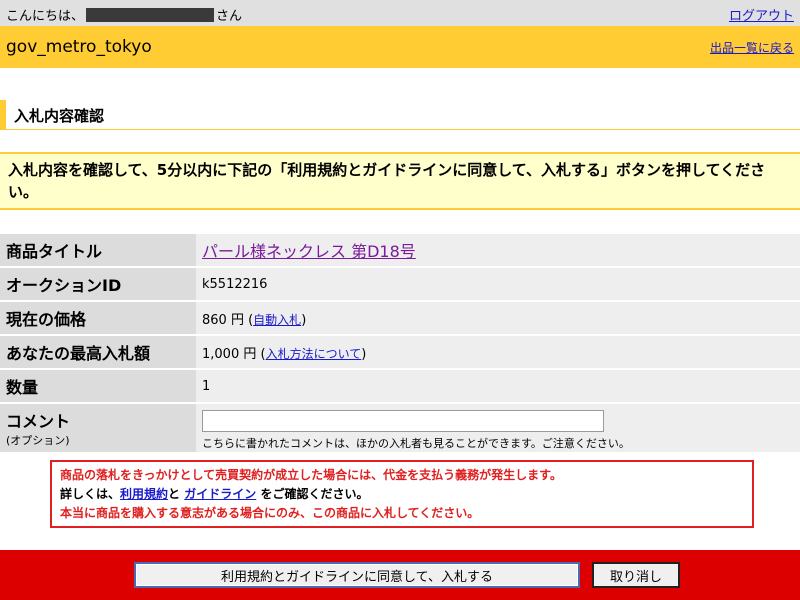  Describe the element at coordinates (498, 250) in the screenshot. I see `title-cell: パール様ネックレス 第D18号` at that location.